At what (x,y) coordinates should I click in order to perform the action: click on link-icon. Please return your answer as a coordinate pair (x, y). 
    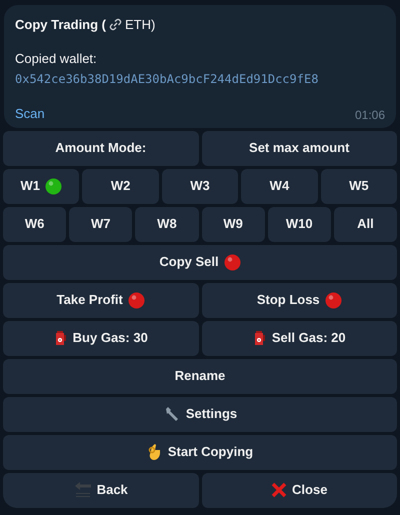
    Looking at the image, I should click on (115, 25).